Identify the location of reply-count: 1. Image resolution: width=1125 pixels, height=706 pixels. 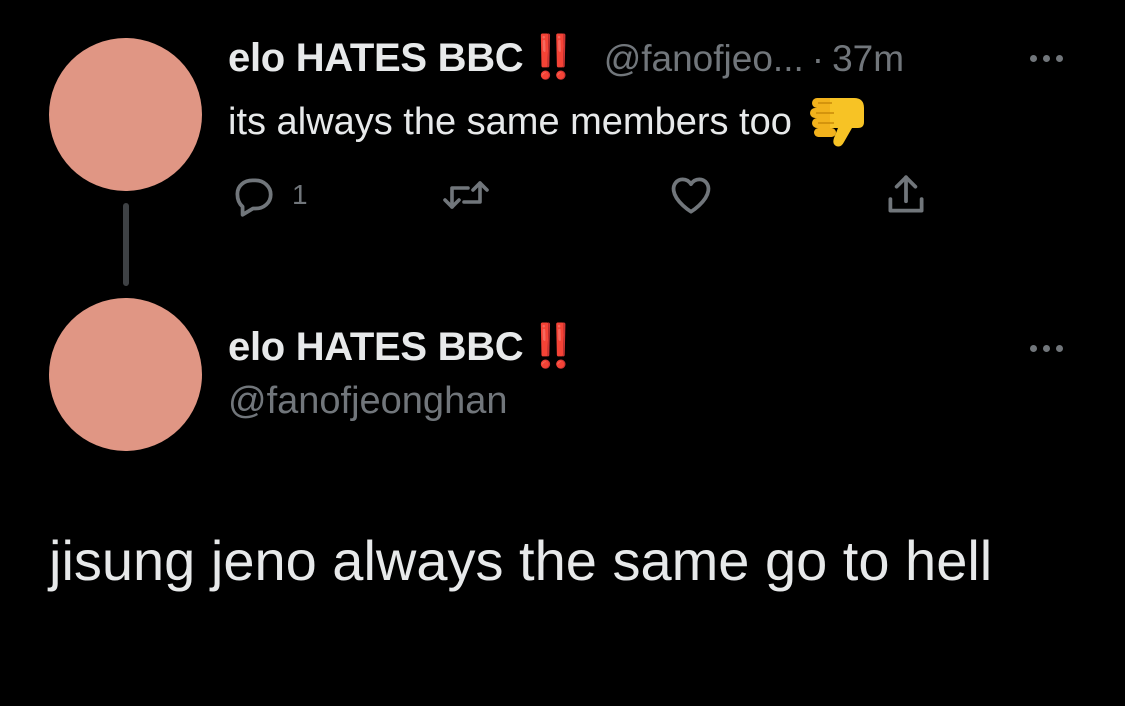
(300, 194).